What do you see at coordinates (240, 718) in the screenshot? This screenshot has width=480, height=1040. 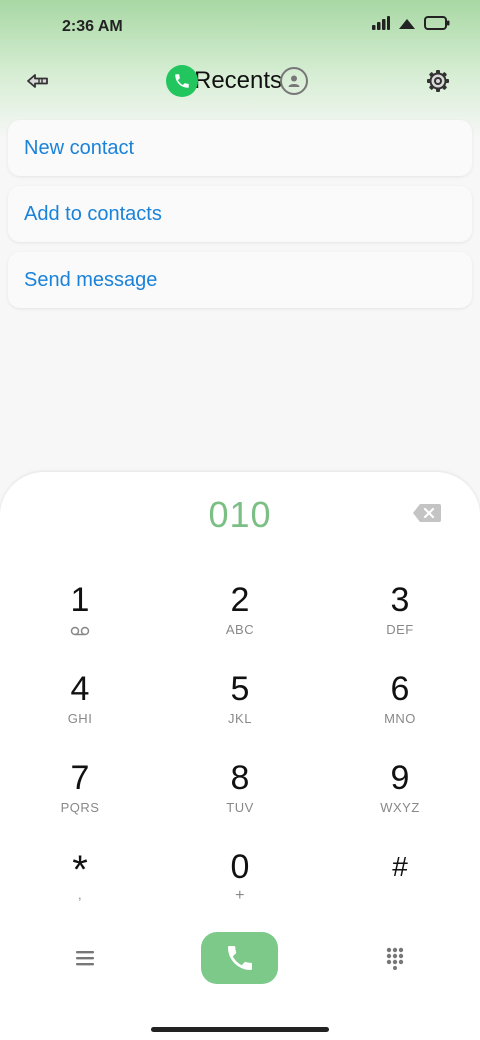 I see `key-letters: JKL` at bounding box center [240, 718].